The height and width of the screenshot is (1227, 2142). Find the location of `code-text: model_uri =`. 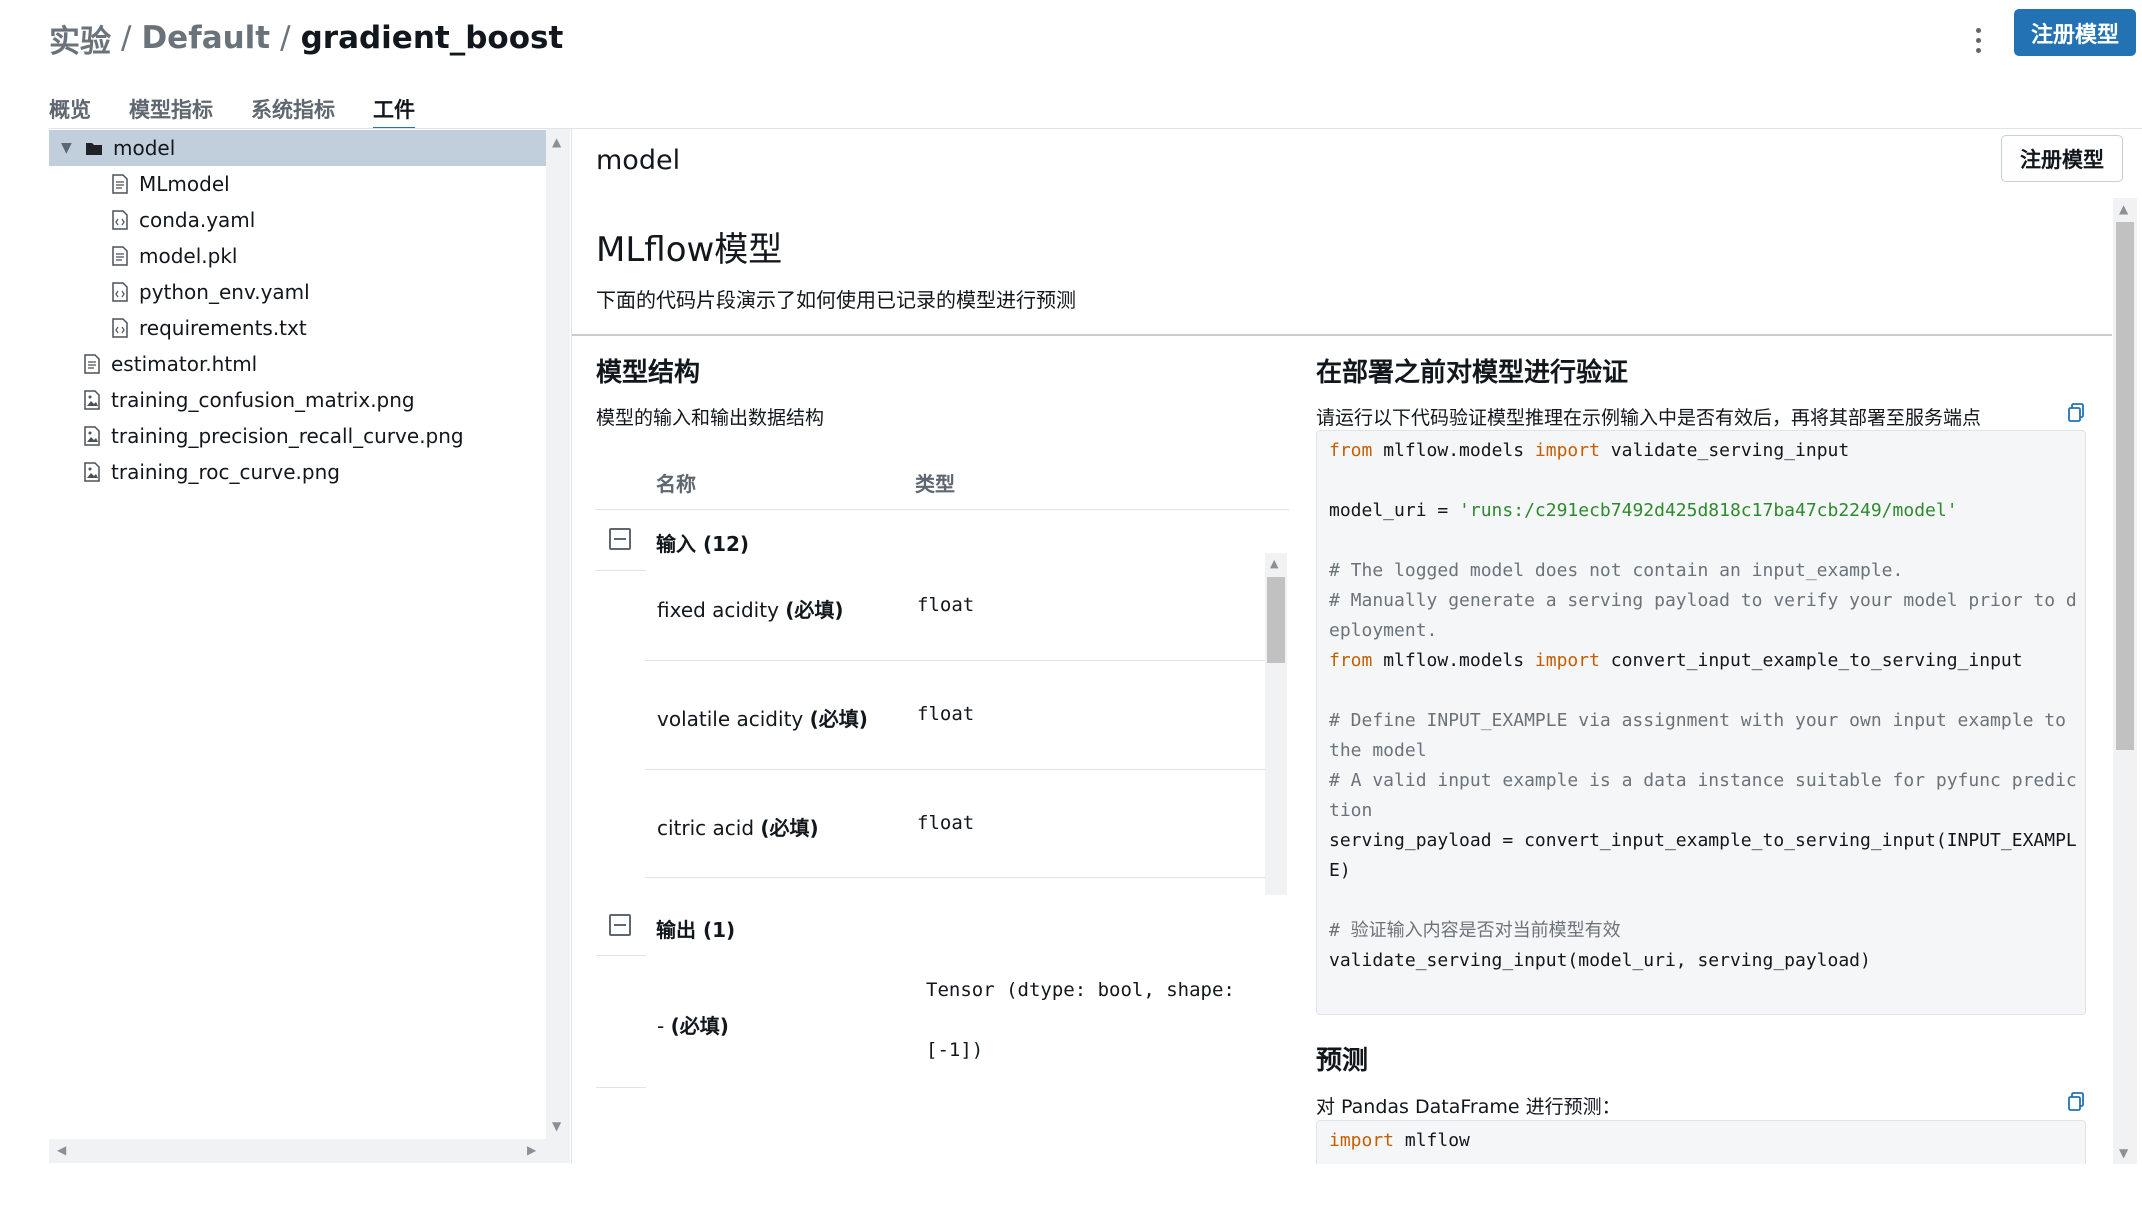

code-text: model_uri = is located at coordinates (1394, 510).